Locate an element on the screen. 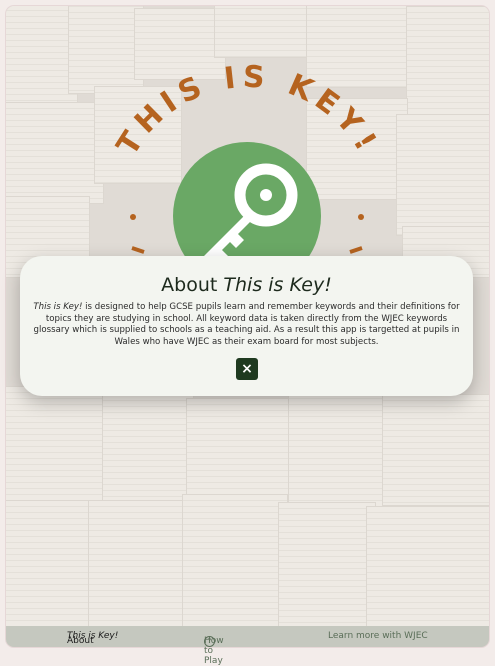 The width and height of the screenshot is (495, 666). close-button: × is located at coordinates (247, 369).